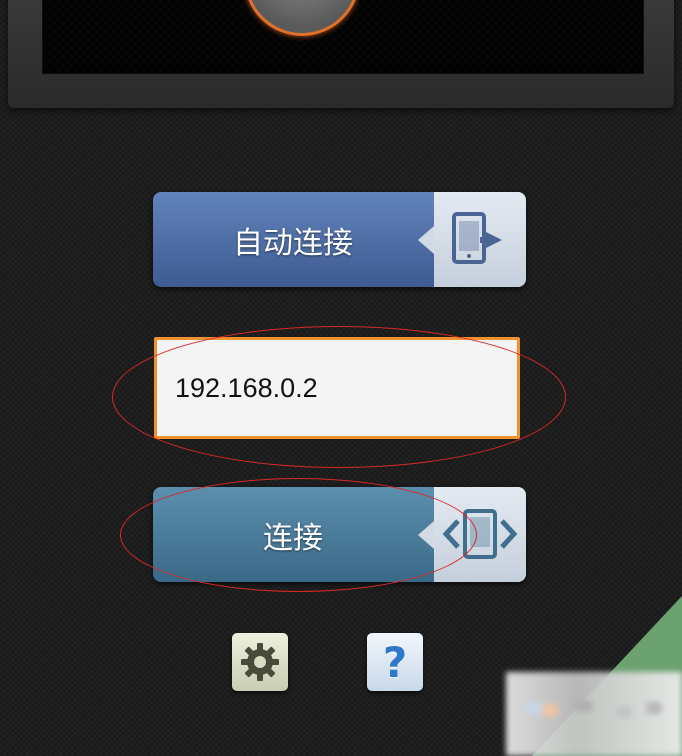 The height and width of the screenshot is (756, 682). Describe the element at coordinates (339, 534) in the screenshot. I see `connect-button: 连接` at that location.